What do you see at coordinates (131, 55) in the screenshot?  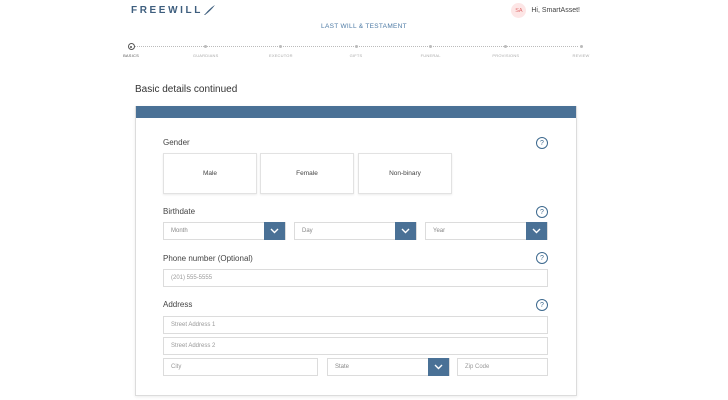 I see `step-label: BASICS` at bounding box center [131, 55].